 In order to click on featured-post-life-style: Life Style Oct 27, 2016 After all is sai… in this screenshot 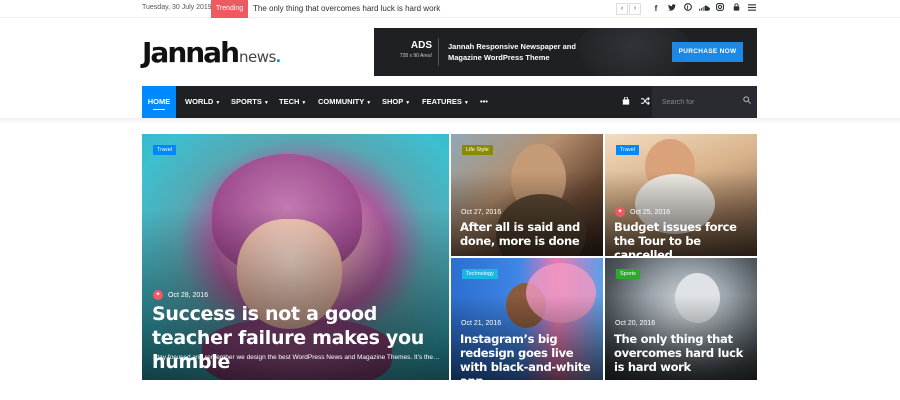, I will do `click(527, 195)`.